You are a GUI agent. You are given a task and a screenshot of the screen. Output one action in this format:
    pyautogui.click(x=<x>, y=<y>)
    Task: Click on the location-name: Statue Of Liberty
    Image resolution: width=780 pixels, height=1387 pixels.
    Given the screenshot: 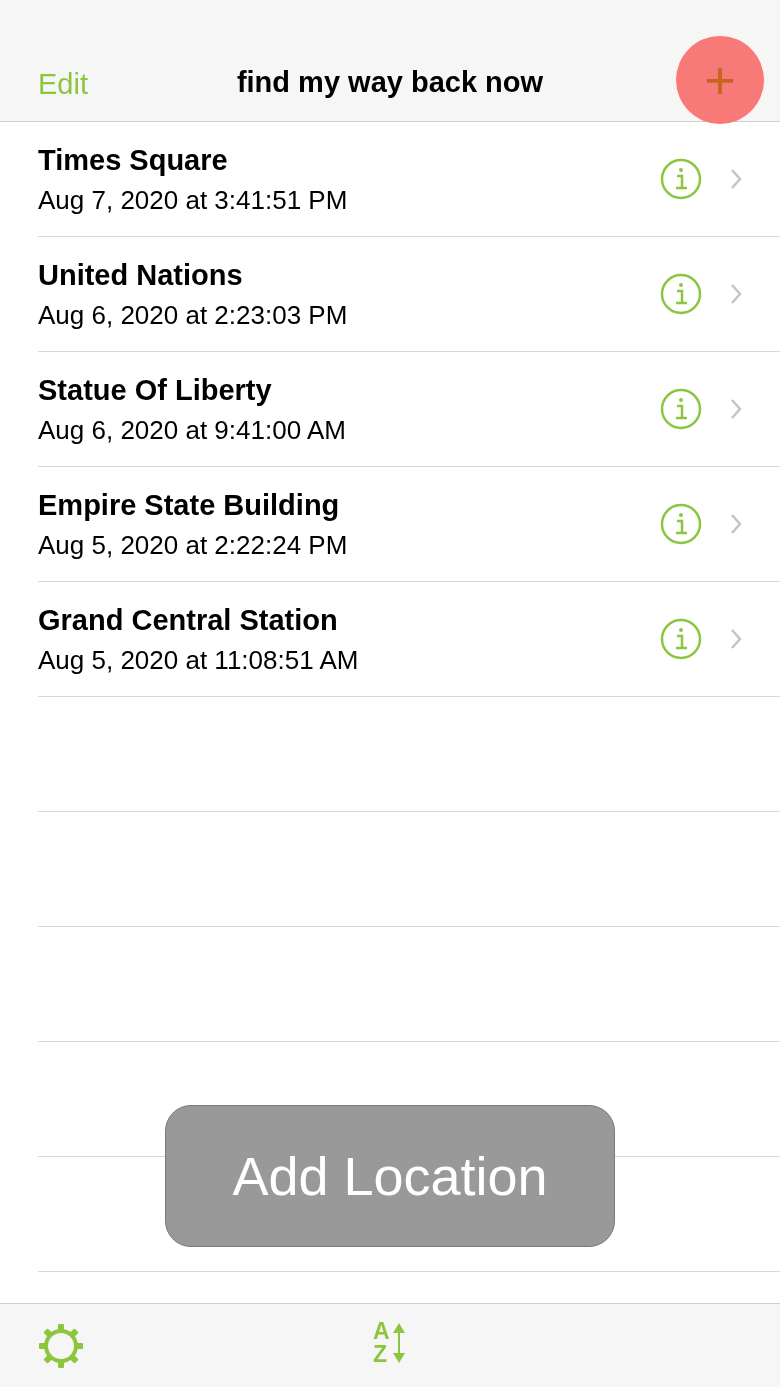 What is the action you would take?
    pyautogui.click(x=155, y=390)
    